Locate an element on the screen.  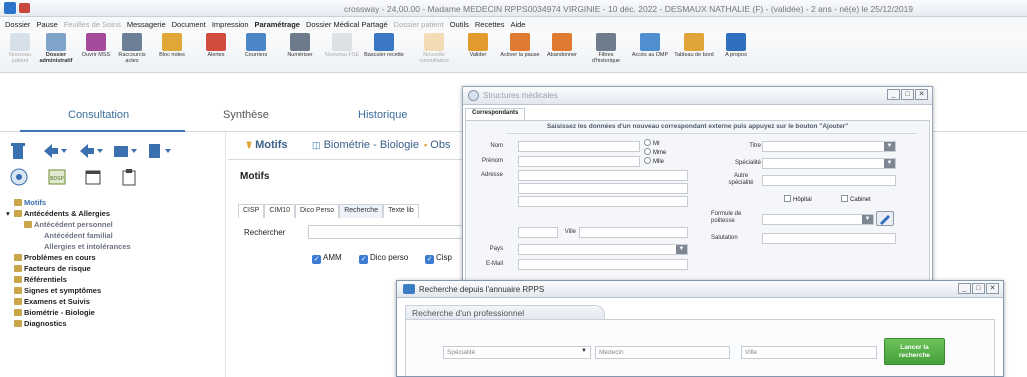
radio-mlle: Mlle is located at coordinates (654, 161).